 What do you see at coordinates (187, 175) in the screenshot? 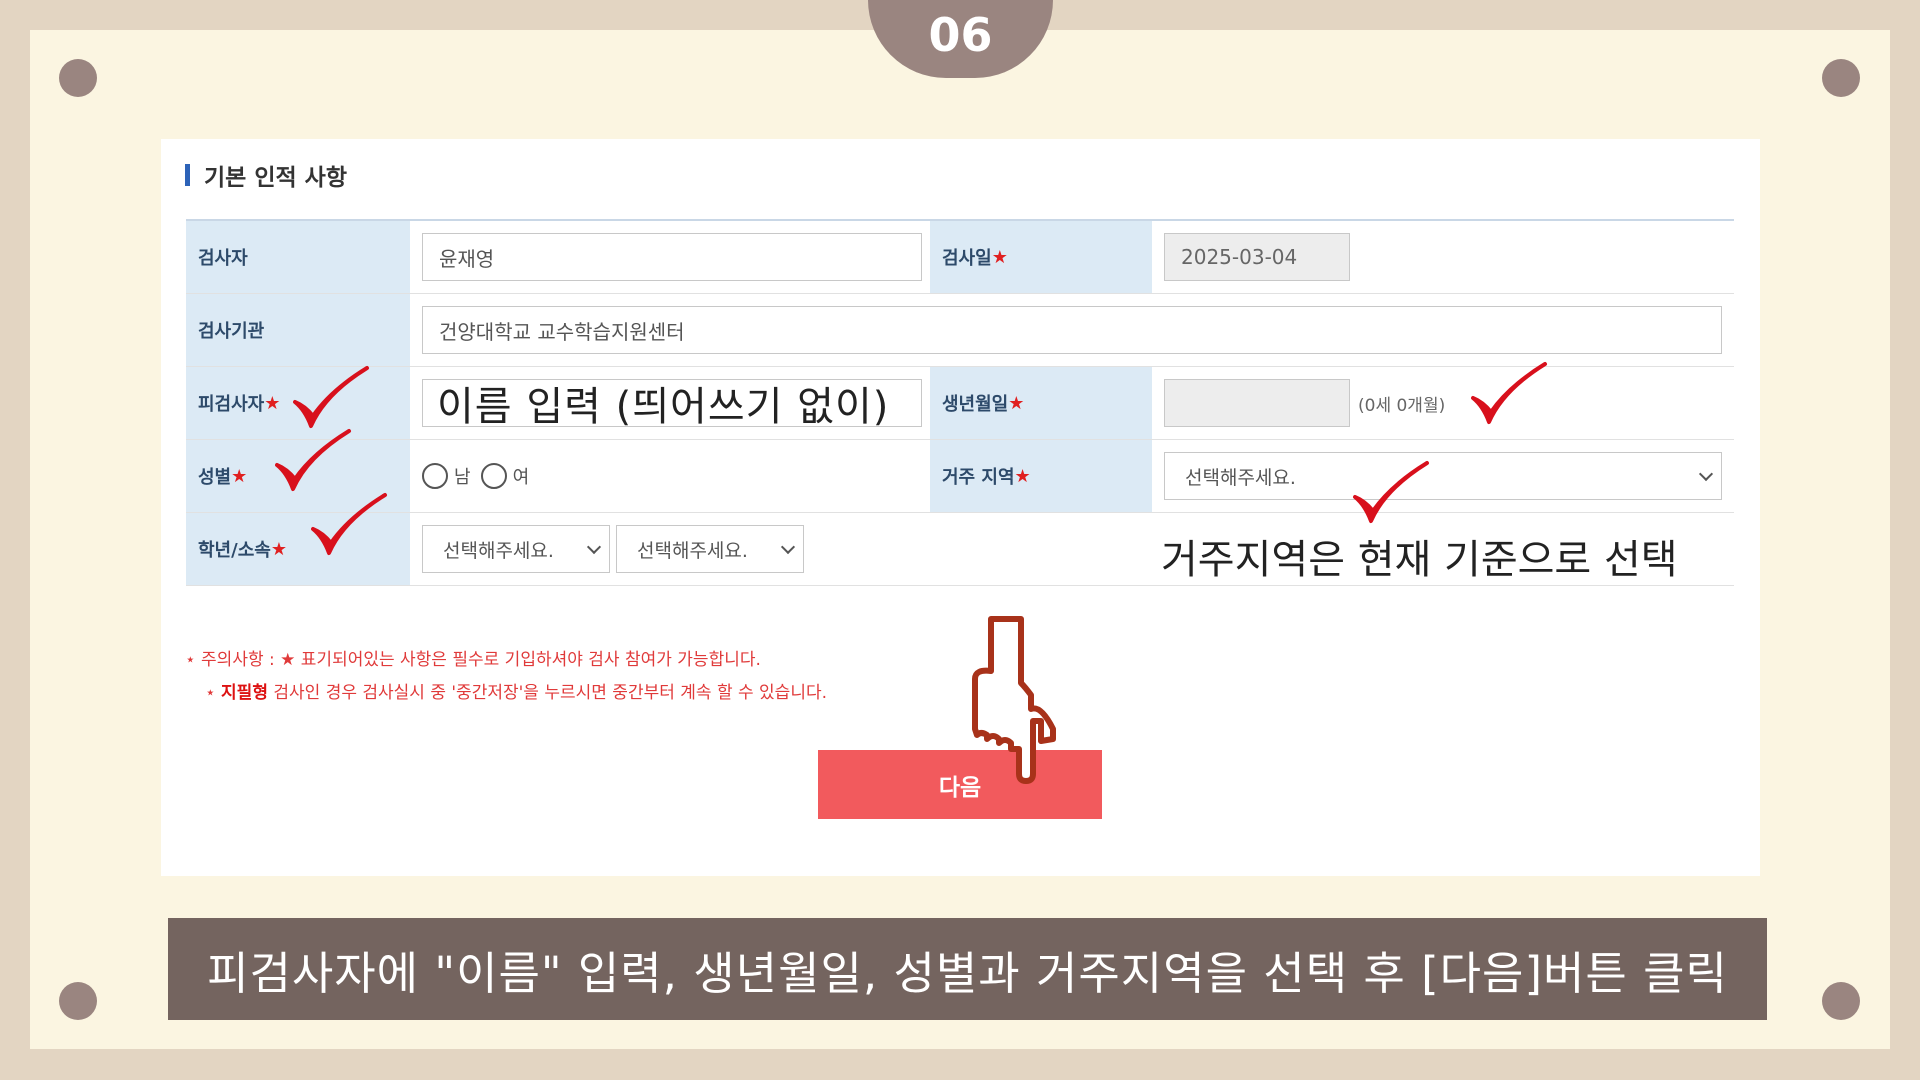
I see `section-title-bar` at bounding box center [187, 175].